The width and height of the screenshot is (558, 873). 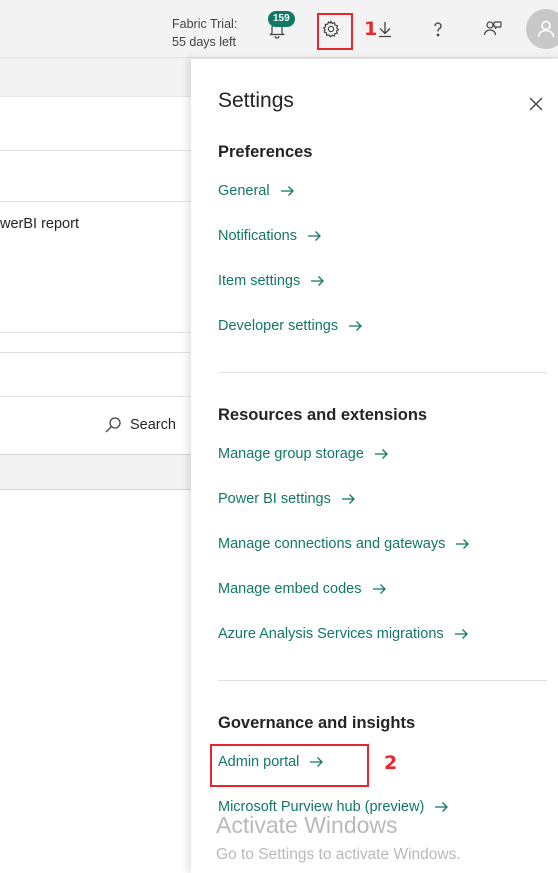 I want to click on trial-days-left: 55 days left, so click(x=204, y=42).